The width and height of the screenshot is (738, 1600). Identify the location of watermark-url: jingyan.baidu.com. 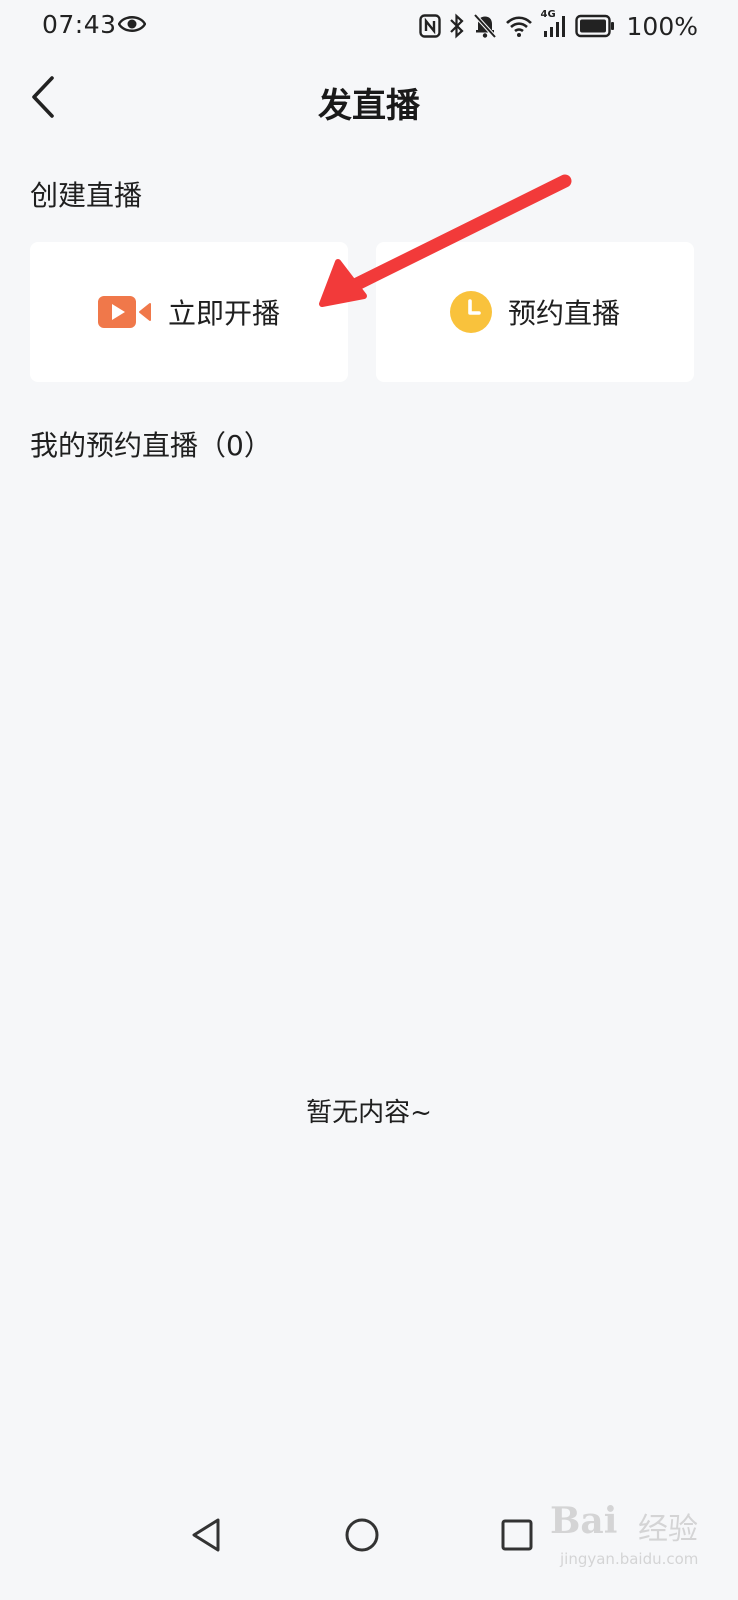
(629, 1559).